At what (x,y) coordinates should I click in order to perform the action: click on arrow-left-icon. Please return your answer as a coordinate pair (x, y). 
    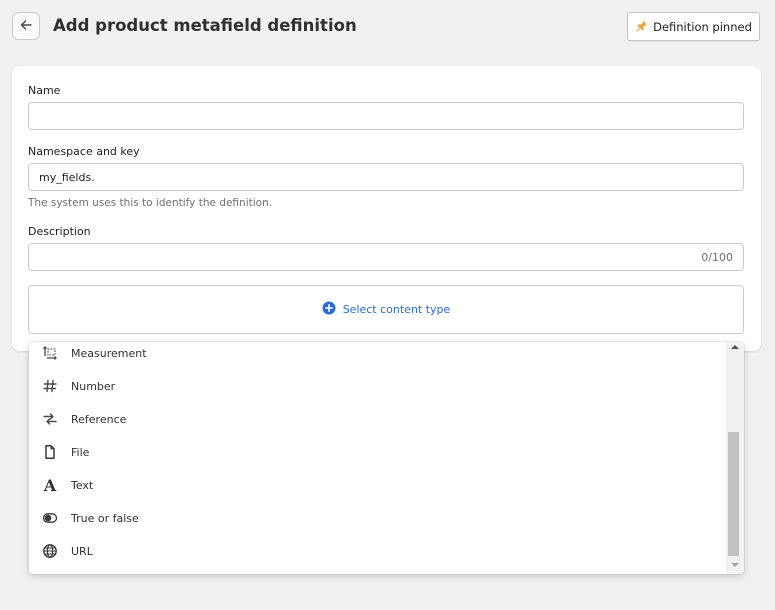
    Looking at the image, I should click on (26, 26).